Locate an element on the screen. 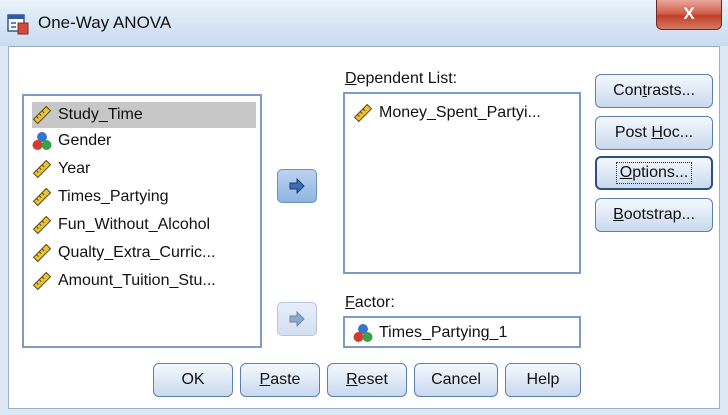 Image resolution: width=728 pixels, height=415 pixels. move-to-dependent-button is located at coordinates (297, 186).